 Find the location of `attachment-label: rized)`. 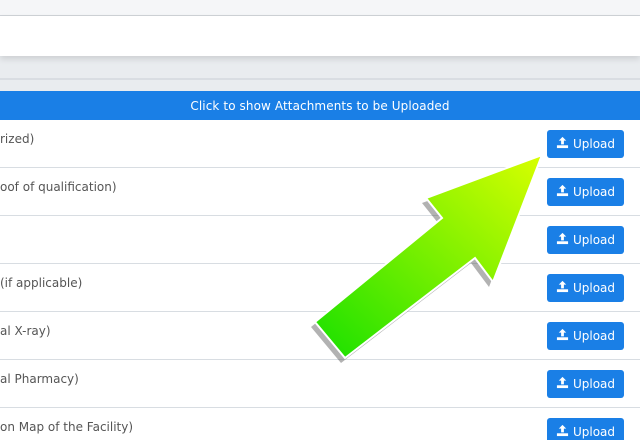

attachment-label: rized) is located at coordinates (17, 139).